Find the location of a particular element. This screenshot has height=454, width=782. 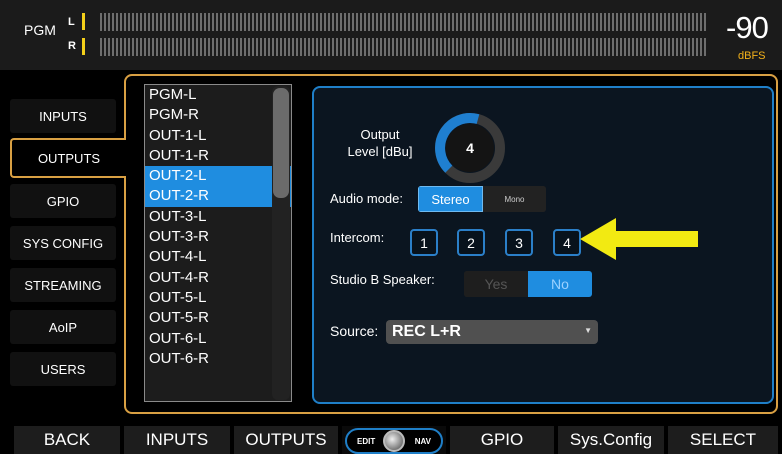

output-level-label: Output Level [dBu] is located at coordinates (380, 143).